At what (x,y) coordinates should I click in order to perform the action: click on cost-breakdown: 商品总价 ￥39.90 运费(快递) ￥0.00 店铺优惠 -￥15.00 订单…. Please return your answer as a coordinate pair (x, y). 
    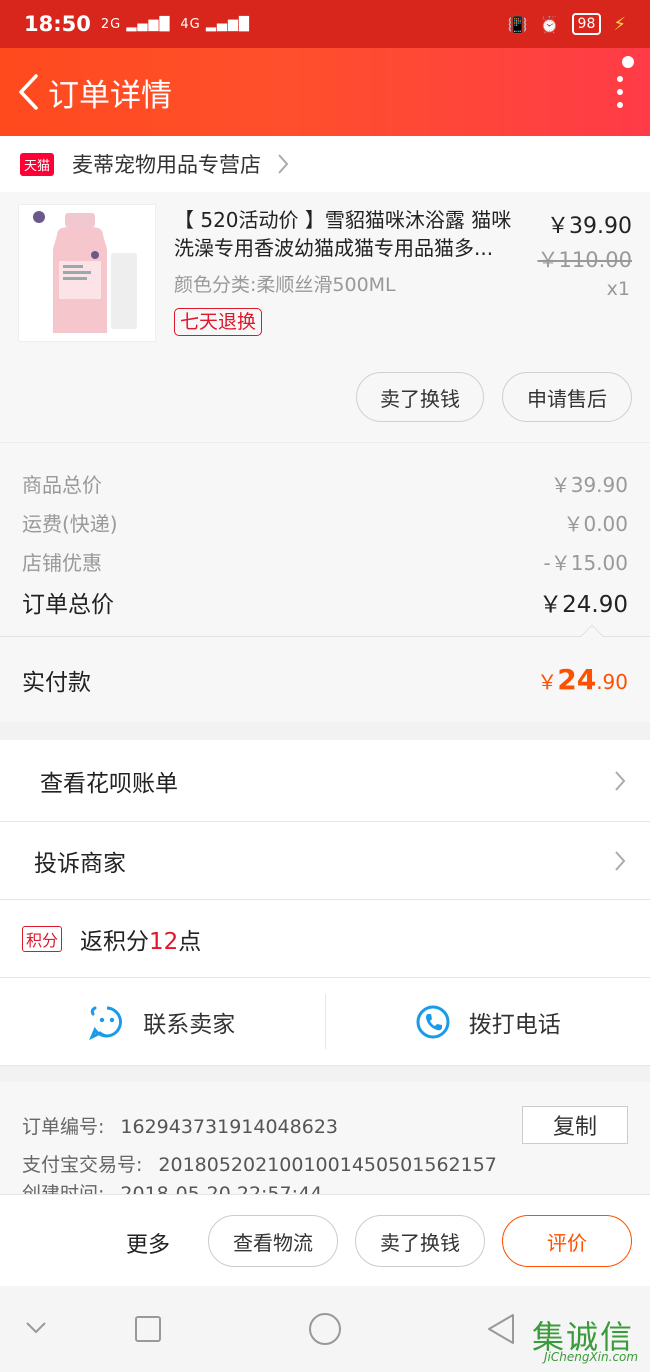
    Looking at the image, I should click on (325, 539).